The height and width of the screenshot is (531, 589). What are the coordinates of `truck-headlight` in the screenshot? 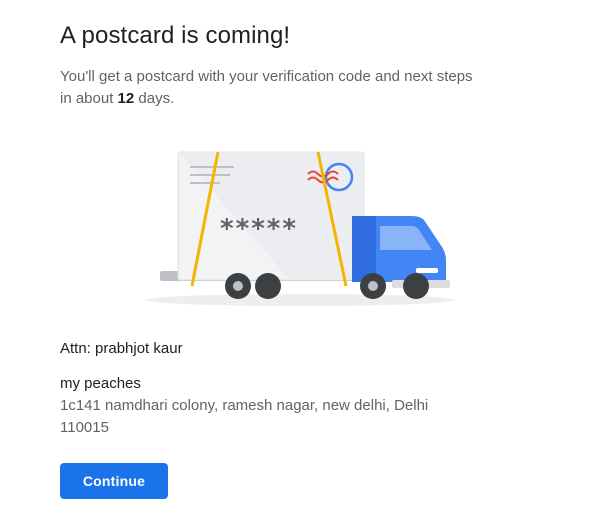 It's located at (427, 270).